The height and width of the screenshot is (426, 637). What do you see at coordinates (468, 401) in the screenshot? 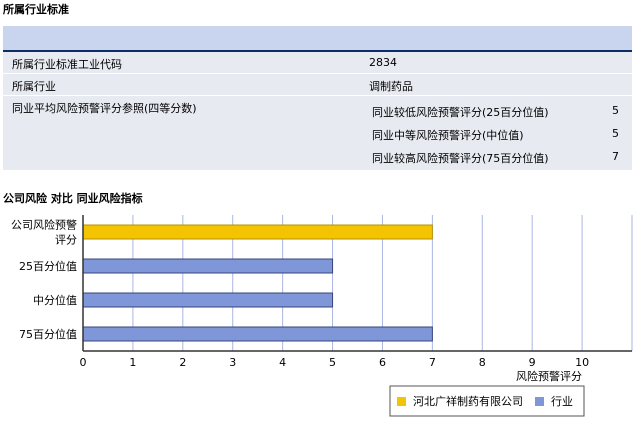
I see `legend-label: 河北广祥制药有限公司` at bounding box center [468, 401].